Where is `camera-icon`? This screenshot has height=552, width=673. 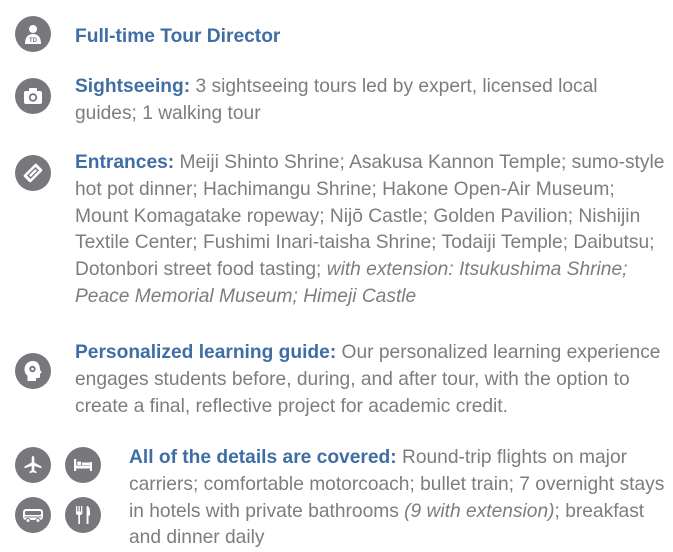
camera-icon is located at coordinates (33, 96).